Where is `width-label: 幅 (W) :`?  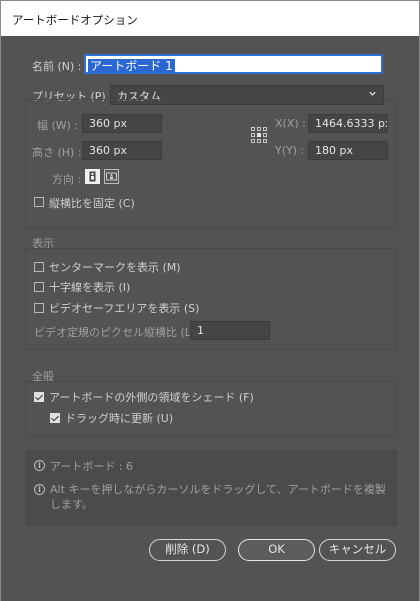 width-label: 幅 (W) : is located at coordinates (58, 125).